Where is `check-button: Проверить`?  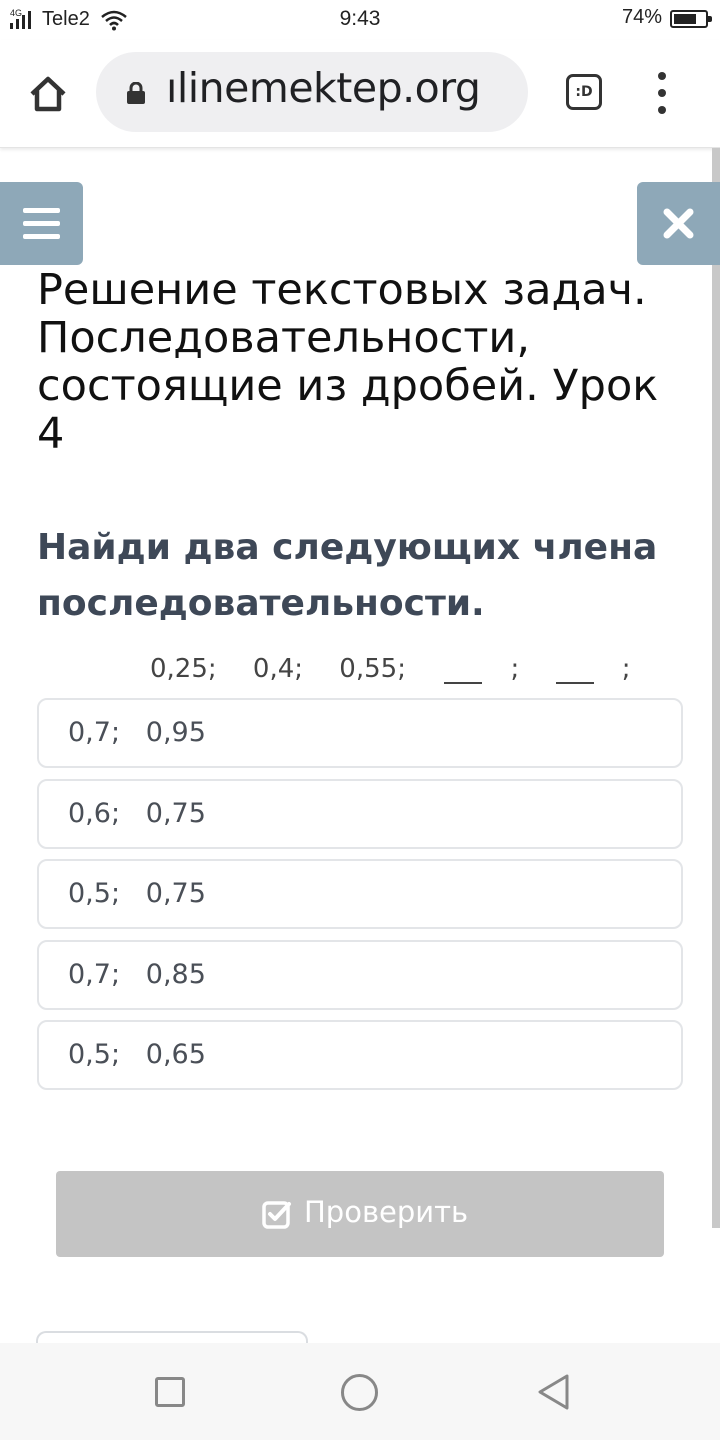
check-button: Проверить is located at coordinates (360, 1214).